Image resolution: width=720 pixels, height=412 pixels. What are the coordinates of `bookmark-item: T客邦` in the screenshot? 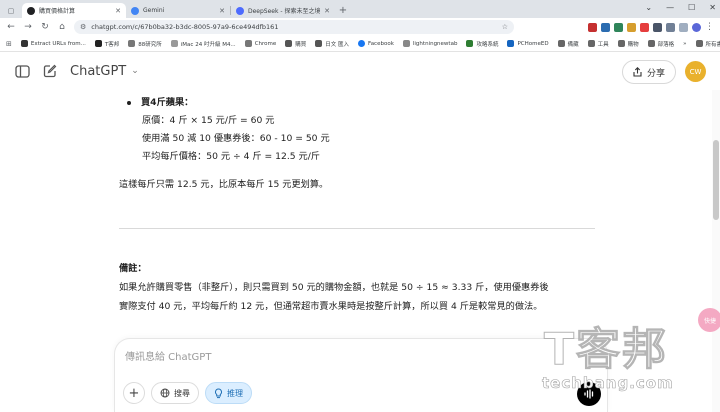 It's located at (106, 44).